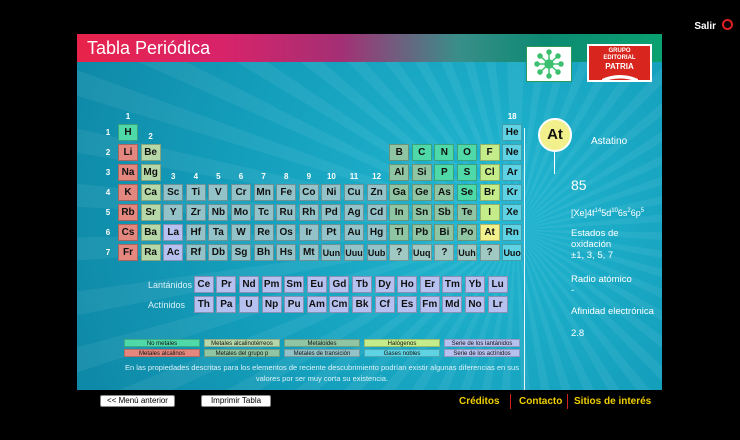 Image resolution: width=740 pixels, height=440 pixels. I want to click on element-cell: Br, so click(489, 192).